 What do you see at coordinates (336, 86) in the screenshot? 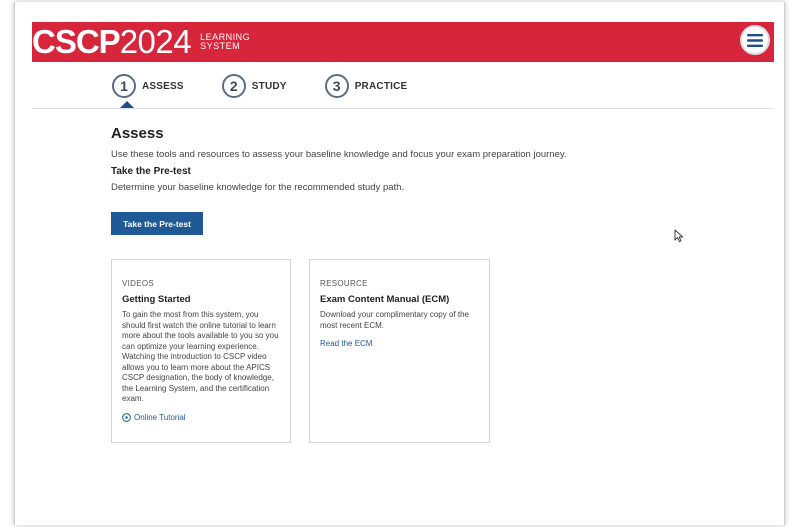
I see `step-number: 3` at bounding box center [336, 86].